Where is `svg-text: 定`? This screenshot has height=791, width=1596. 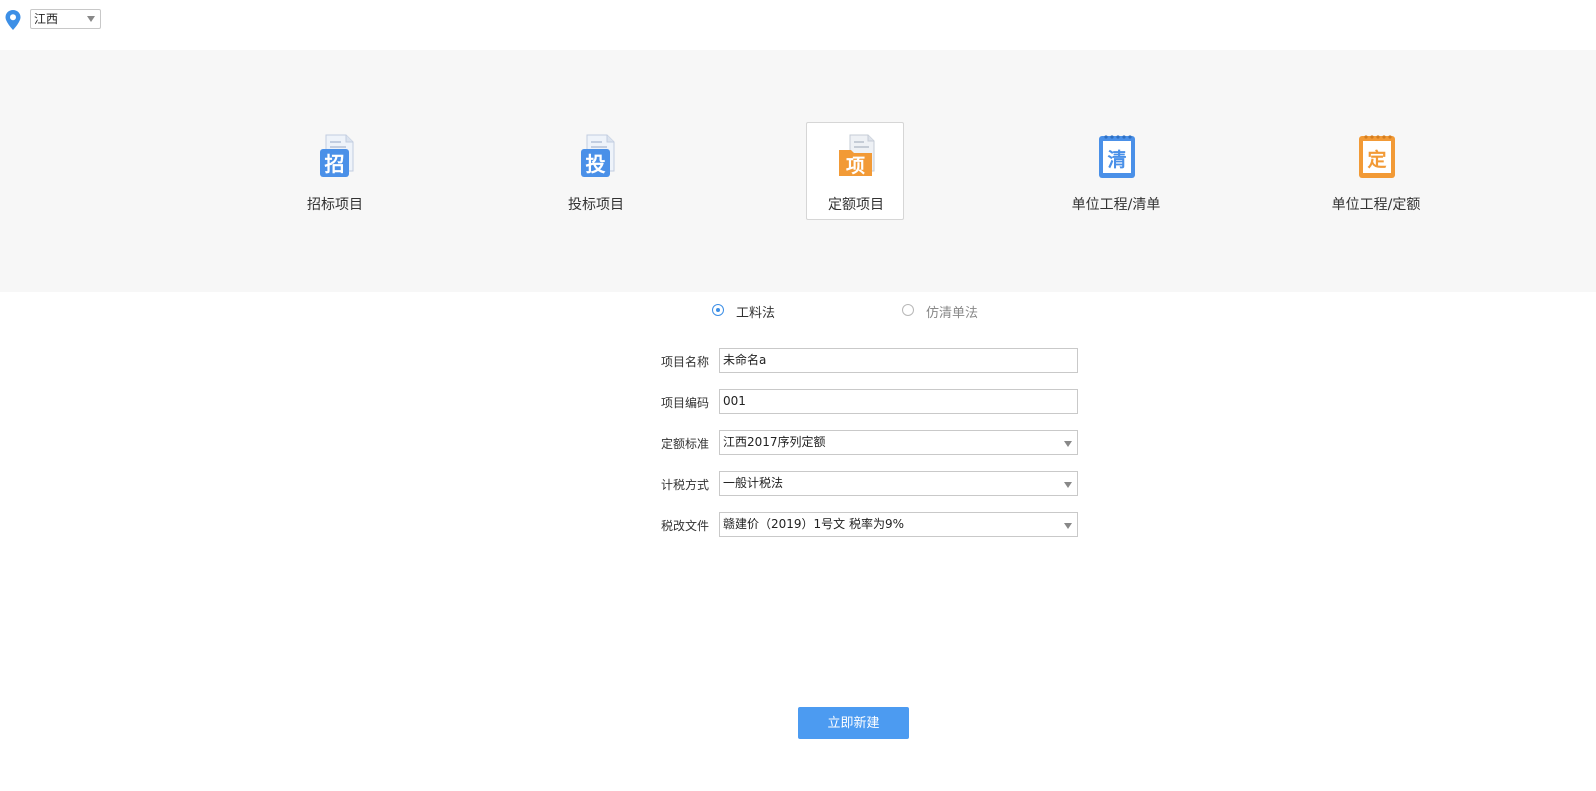 svg-text: 定 is located at coordinates (1376, 159).